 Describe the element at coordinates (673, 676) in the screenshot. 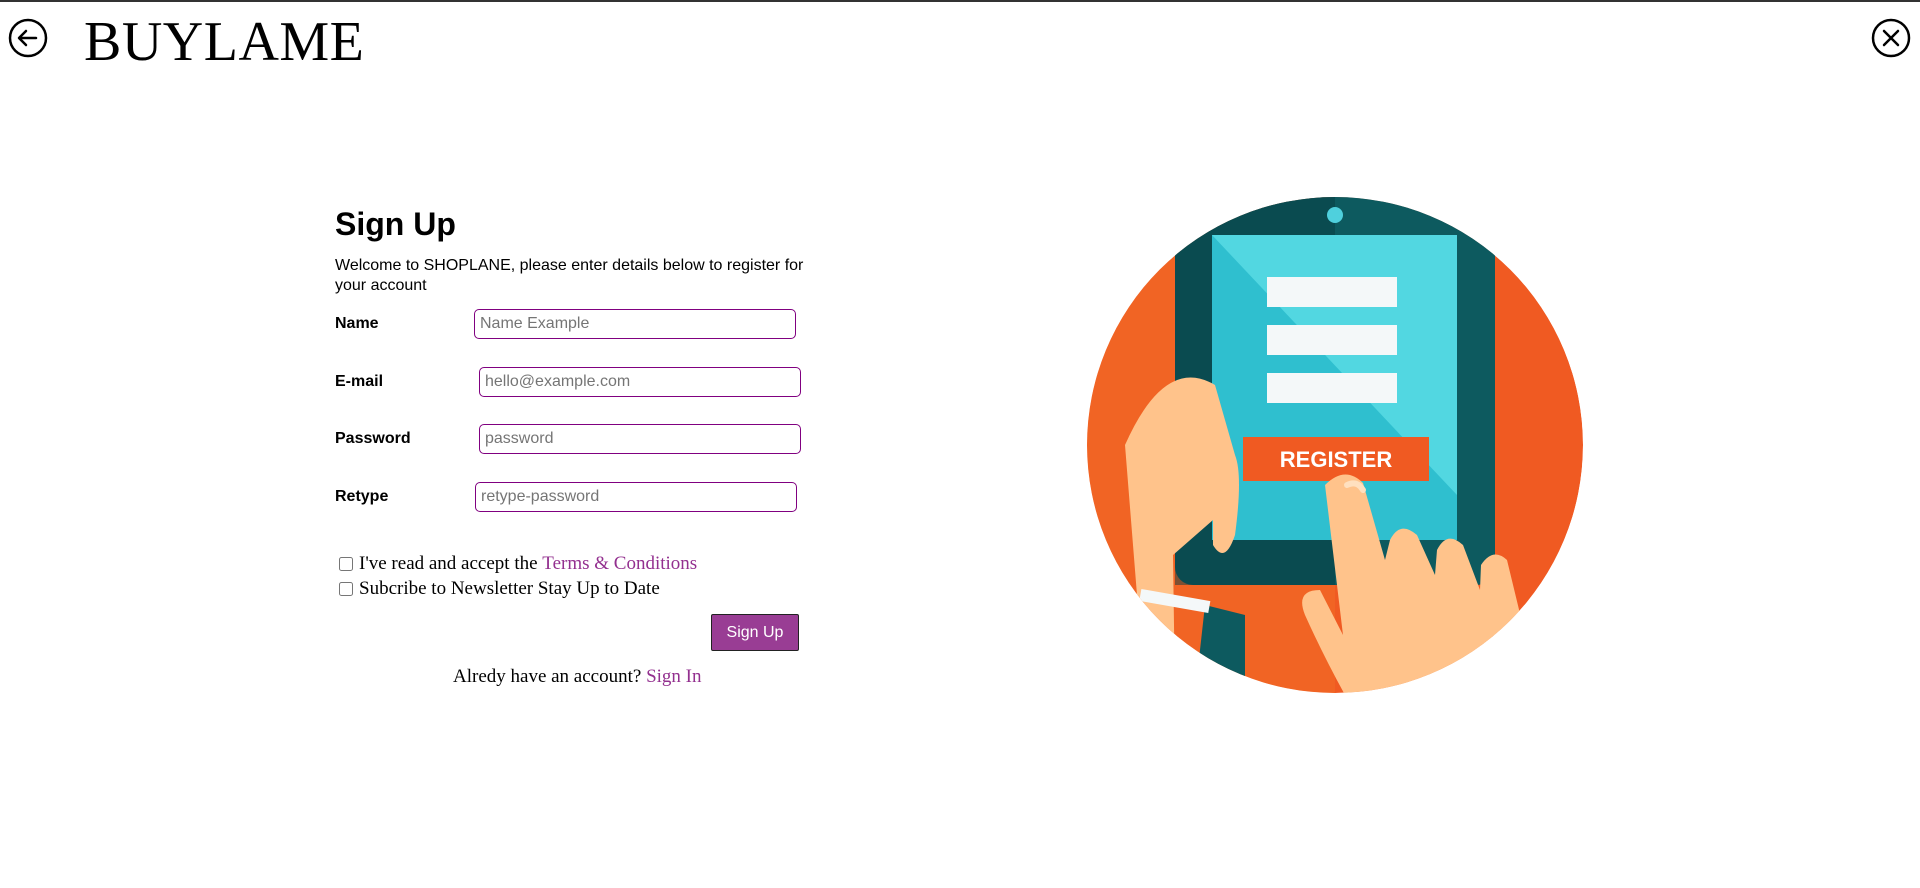

I see `signin-link: Sign In` at that location.